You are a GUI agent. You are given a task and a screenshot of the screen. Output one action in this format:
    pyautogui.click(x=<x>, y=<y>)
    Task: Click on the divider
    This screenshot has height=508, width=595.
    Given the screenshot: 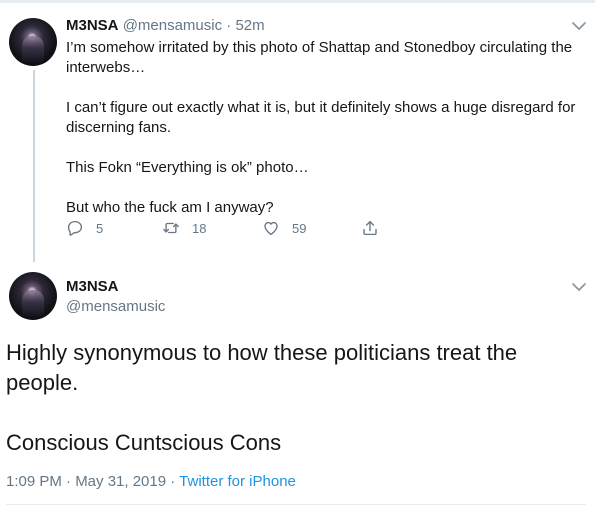 What is the action you would take?
    pyautogui.click(x=296, y=504)
    